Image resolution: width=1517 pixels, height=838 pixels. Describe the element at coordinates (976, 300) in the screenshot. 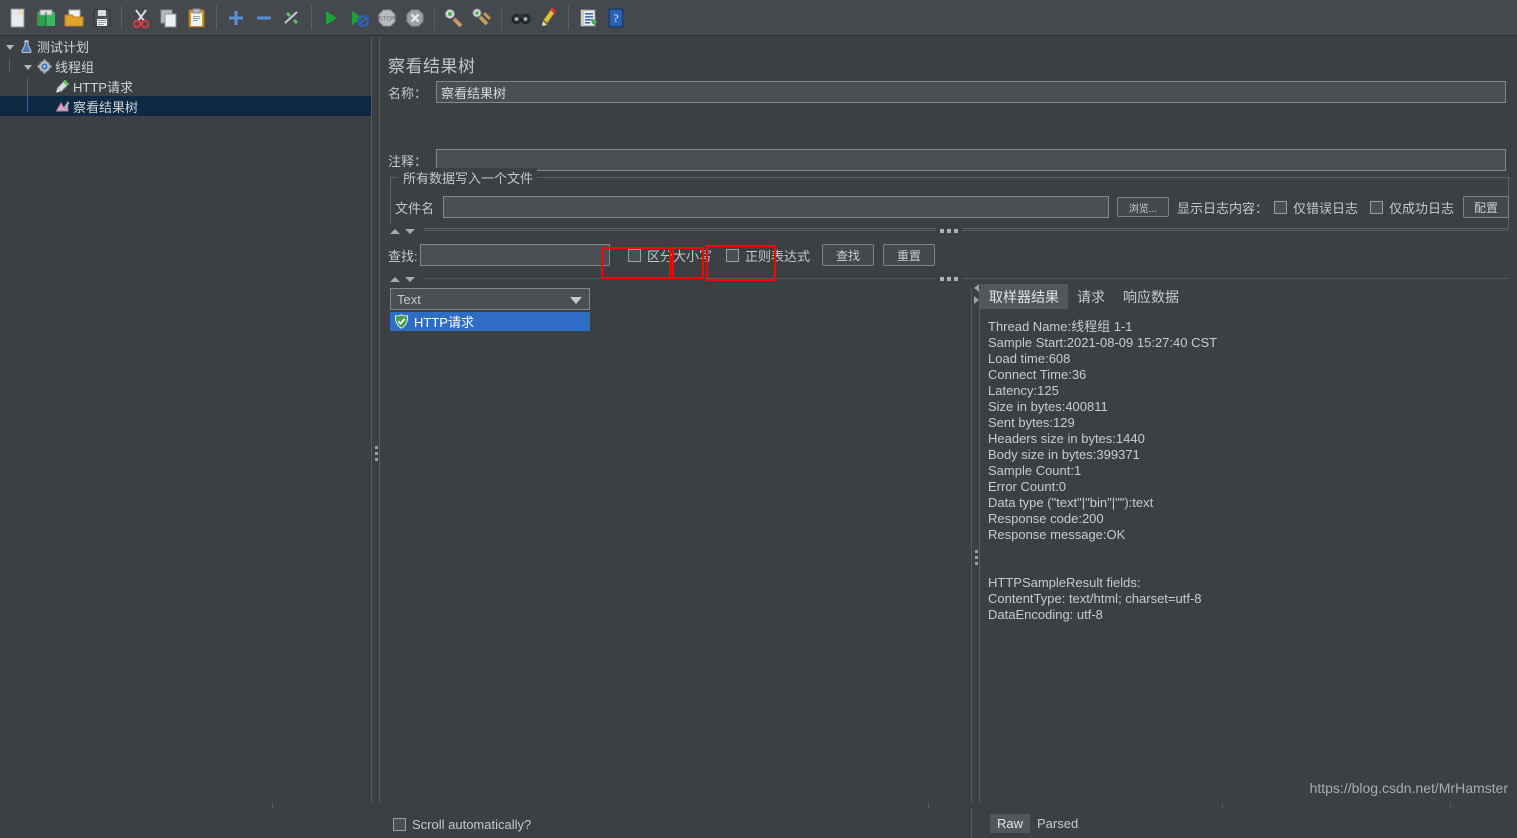

I see `chevron-right-icon` at that location.